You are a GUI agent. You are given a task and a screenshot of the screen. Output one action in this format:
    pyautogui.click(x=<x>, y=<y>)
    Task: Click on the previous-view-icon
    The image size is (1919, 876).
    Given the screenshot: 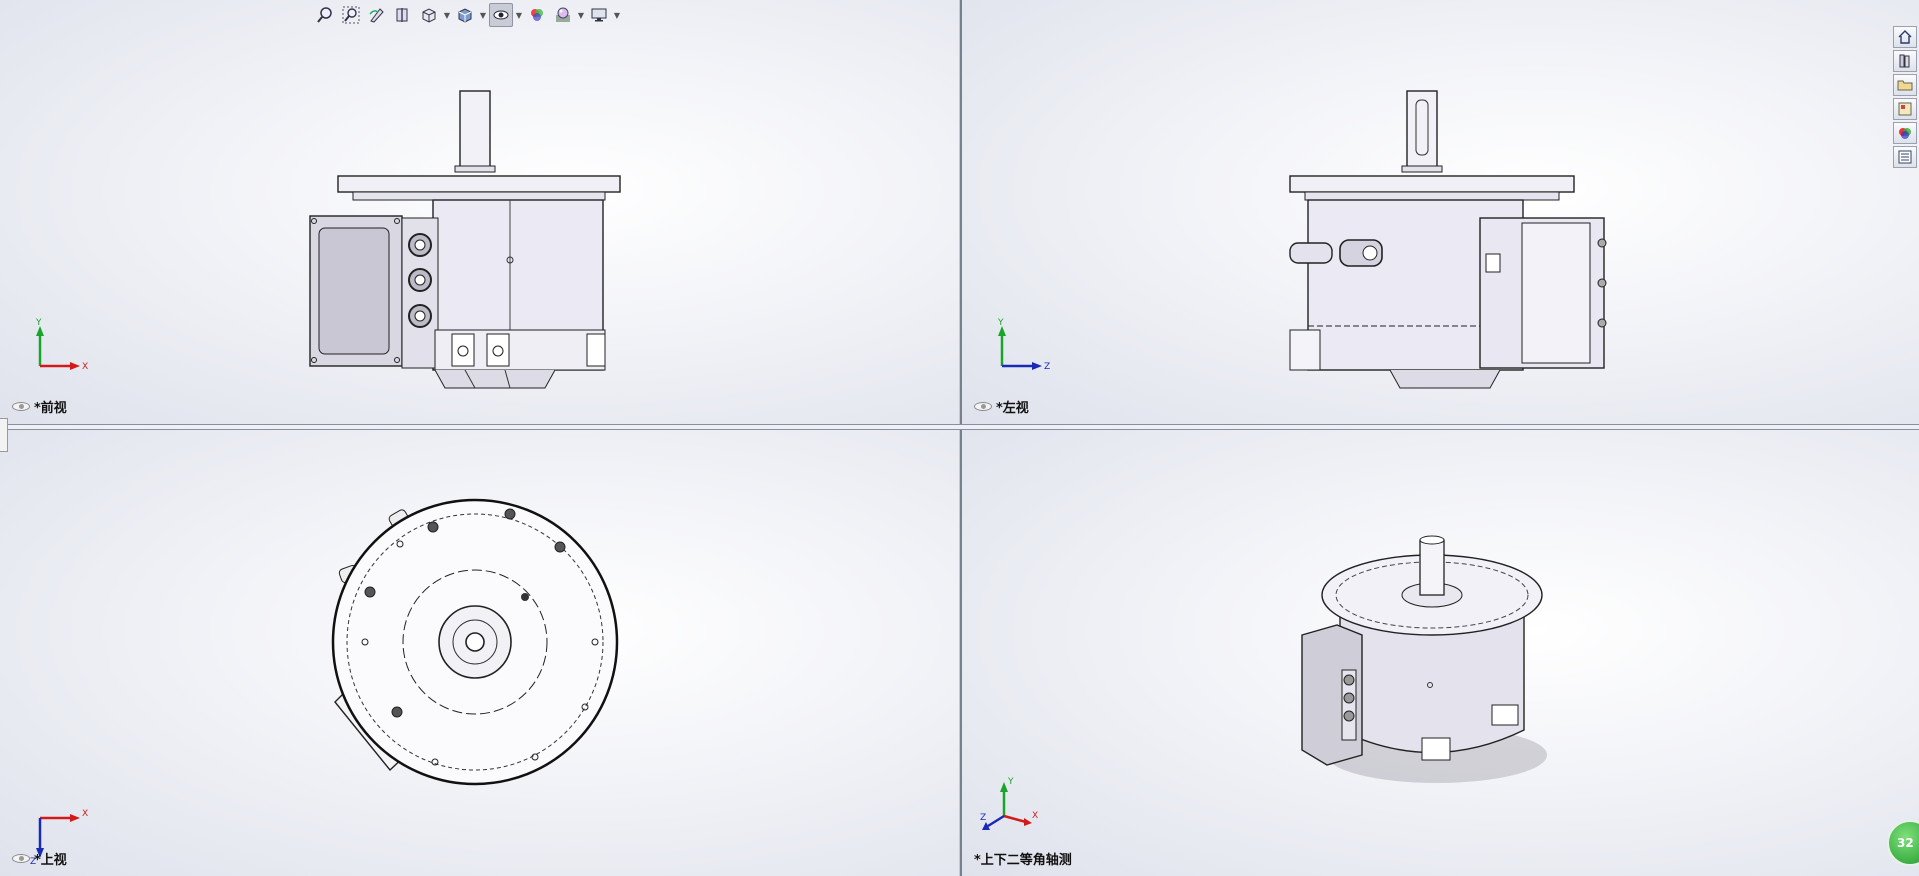 What is the action you would take?
    pyautogui.click(x=377, y=15)
    